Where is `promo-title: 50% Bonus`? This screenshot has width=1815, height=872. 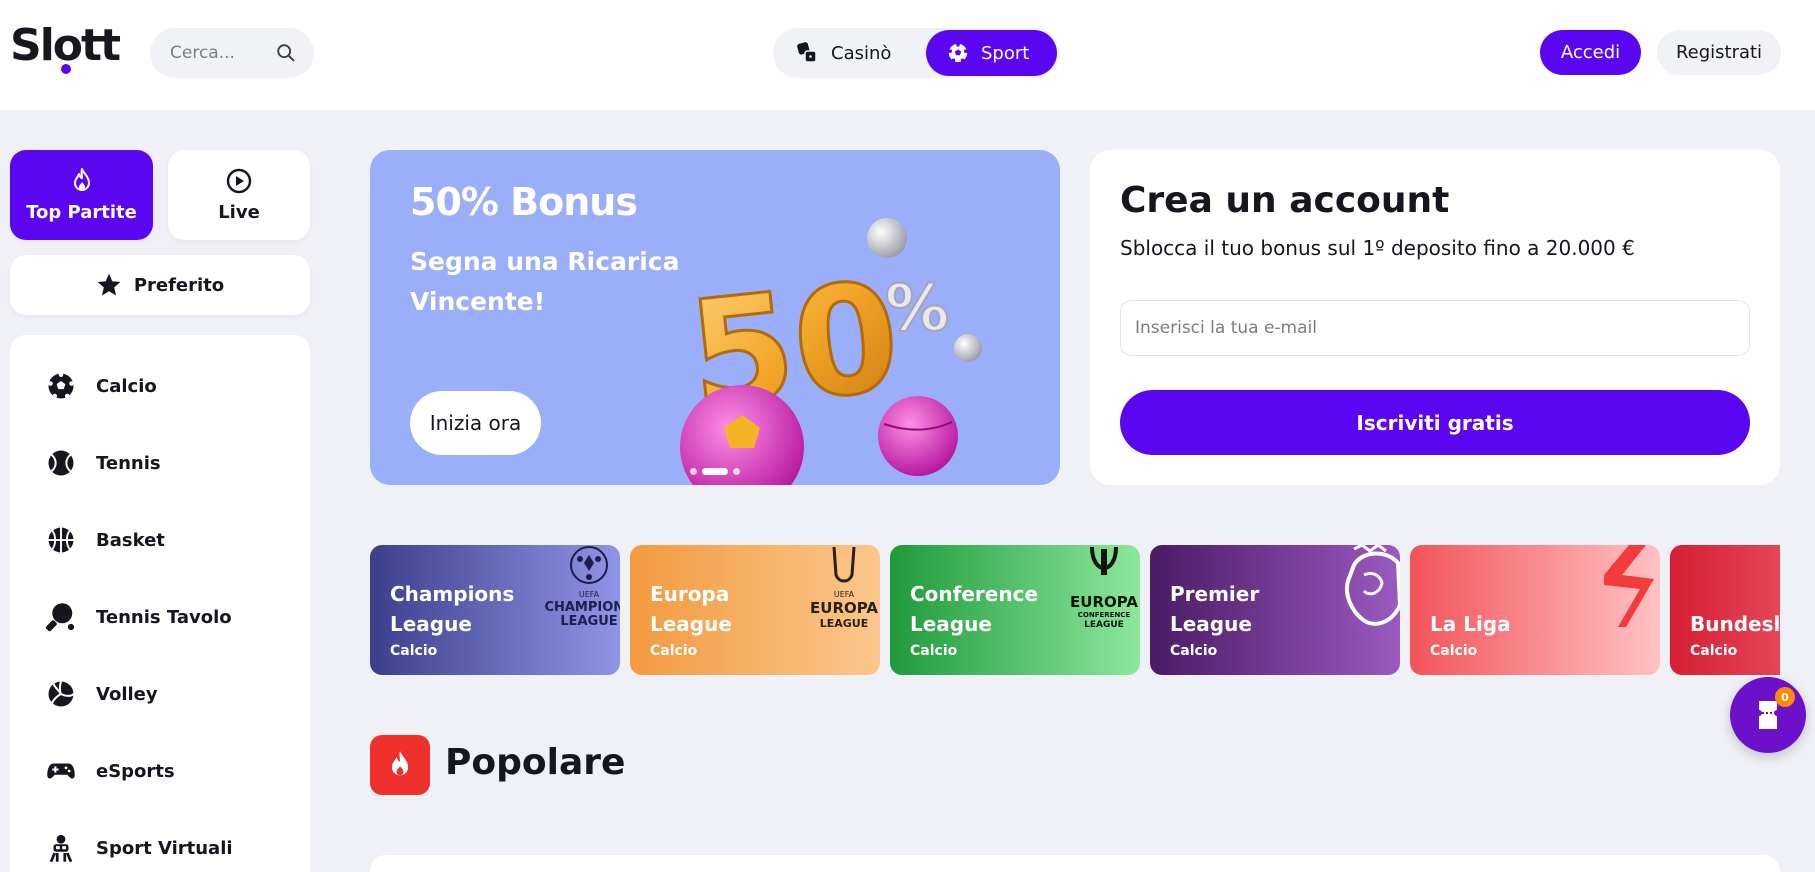
promo-title: 50% Bonus is located at coordinates (524, 202).